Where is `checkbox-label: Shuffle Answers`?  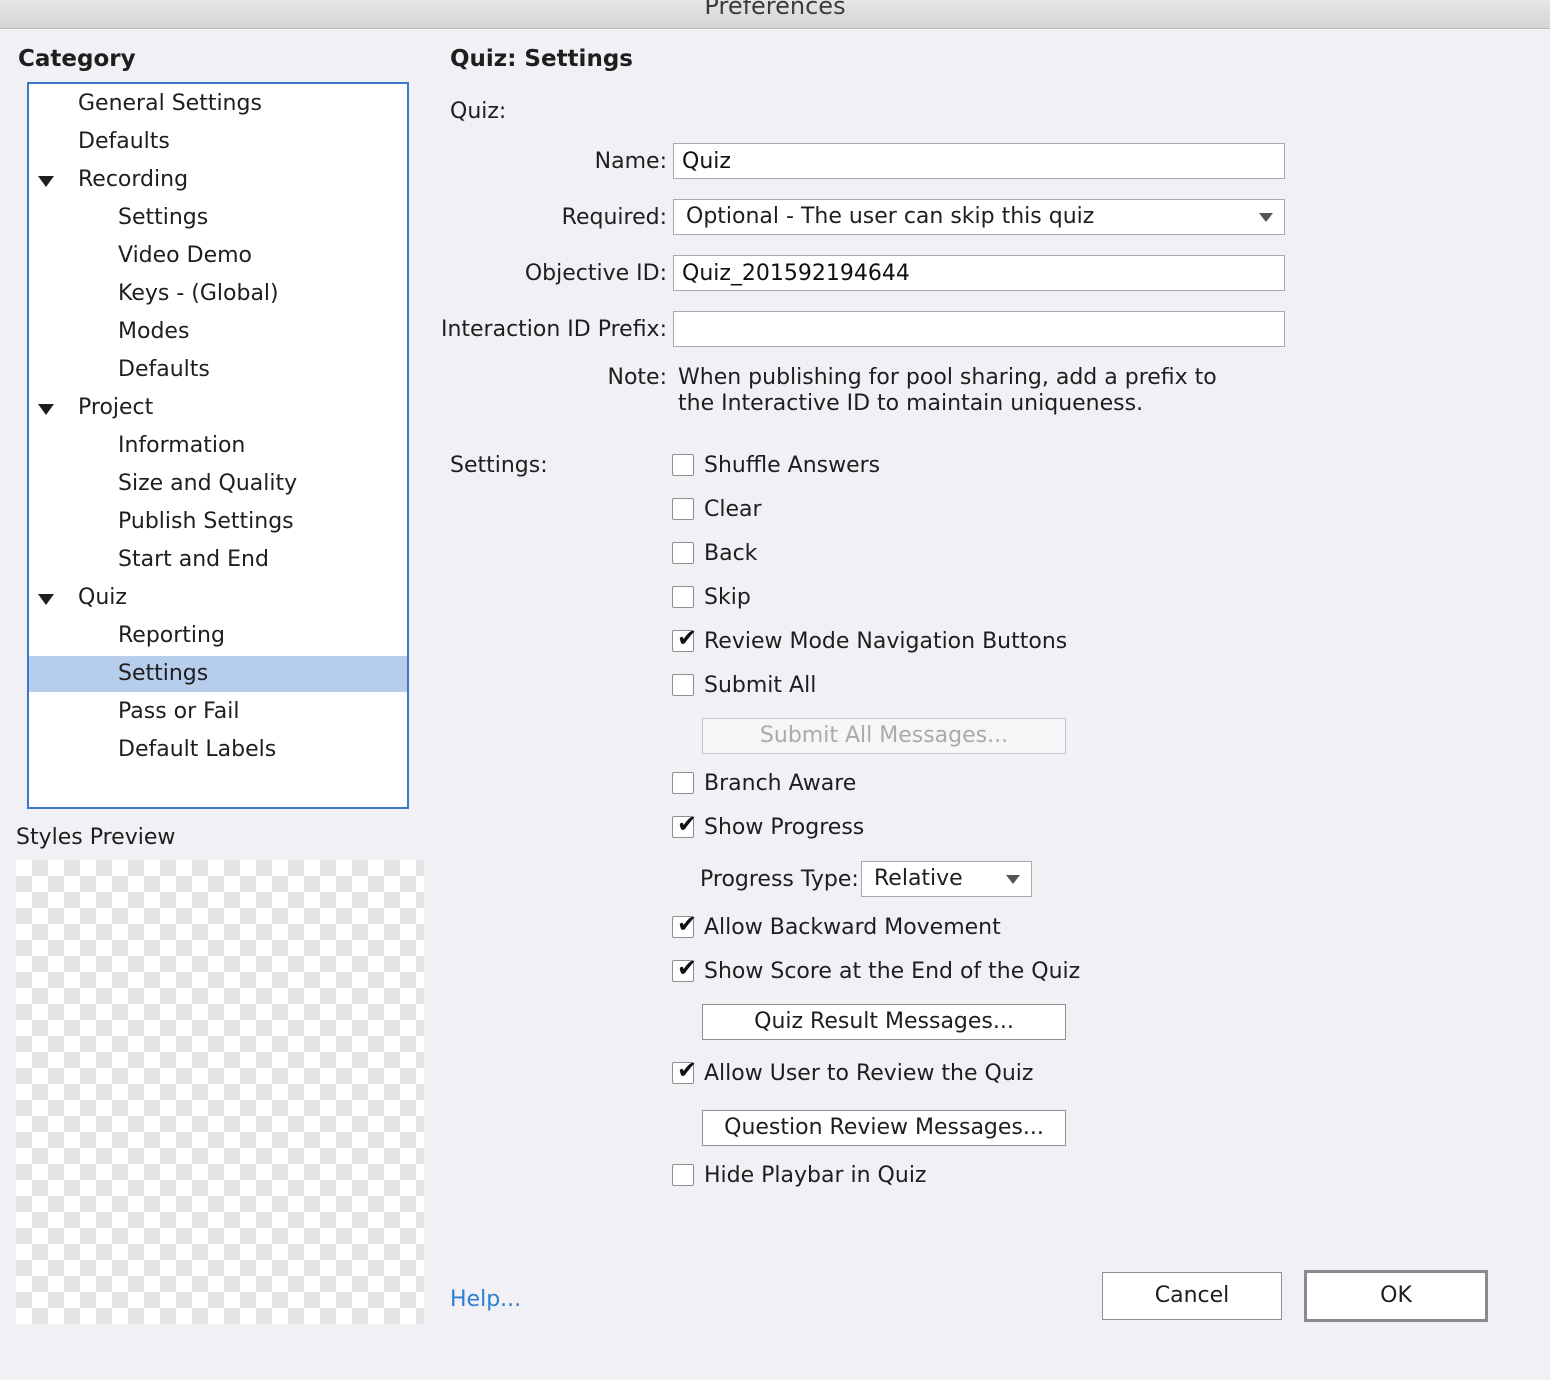 checkbox-label: Shuffle Answers is located at coordinates (792, 465).